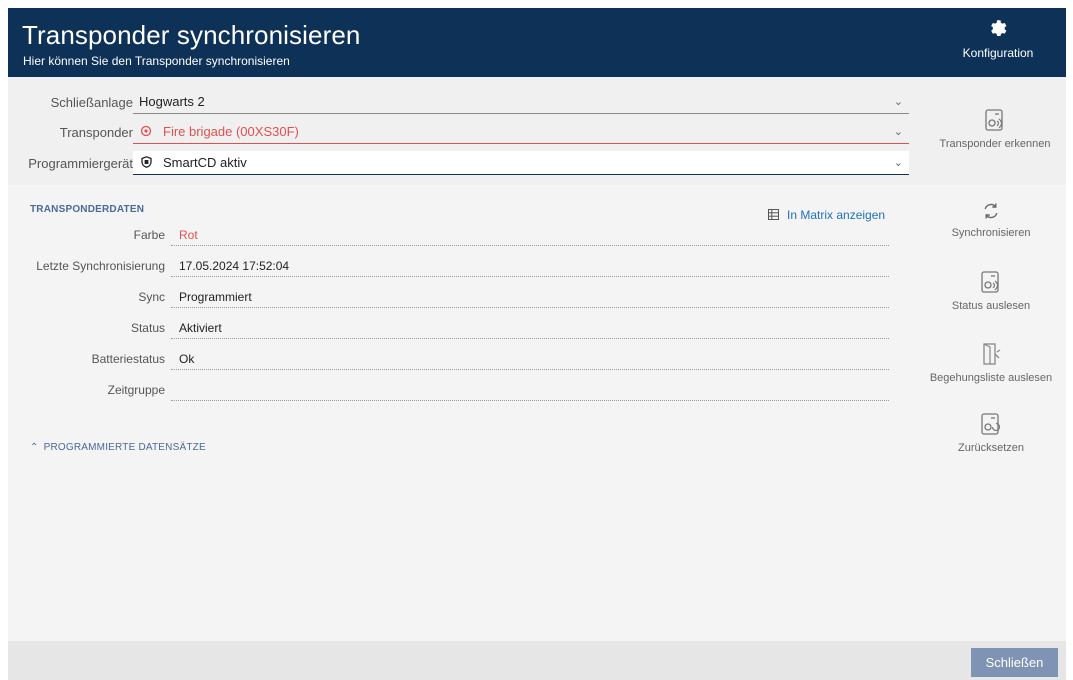  Describe the element at coordinates (87, 209) in the screenshot. I see `section-transponderdaten: TRANSPONDERDATEN` at that location.